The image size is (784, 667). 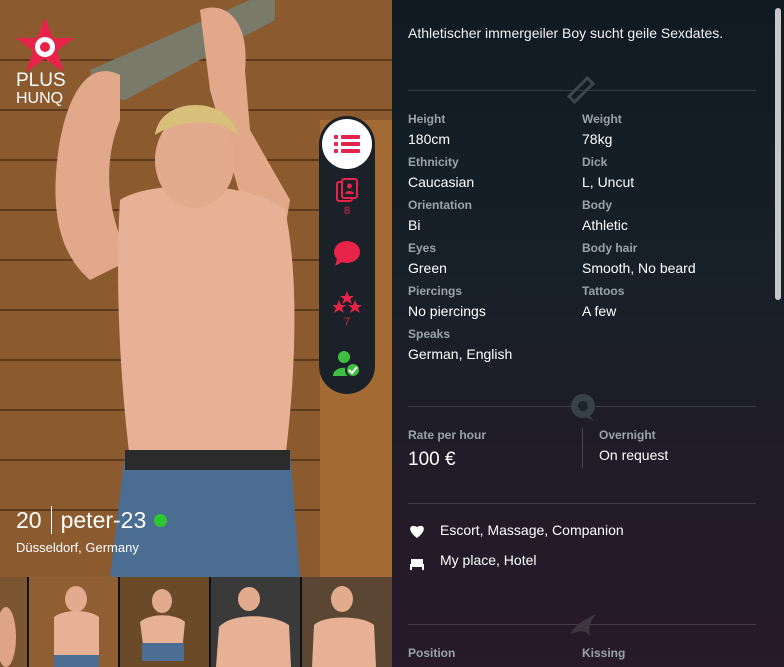 I want to click on ruler-icon, so click(x=581, y=90).